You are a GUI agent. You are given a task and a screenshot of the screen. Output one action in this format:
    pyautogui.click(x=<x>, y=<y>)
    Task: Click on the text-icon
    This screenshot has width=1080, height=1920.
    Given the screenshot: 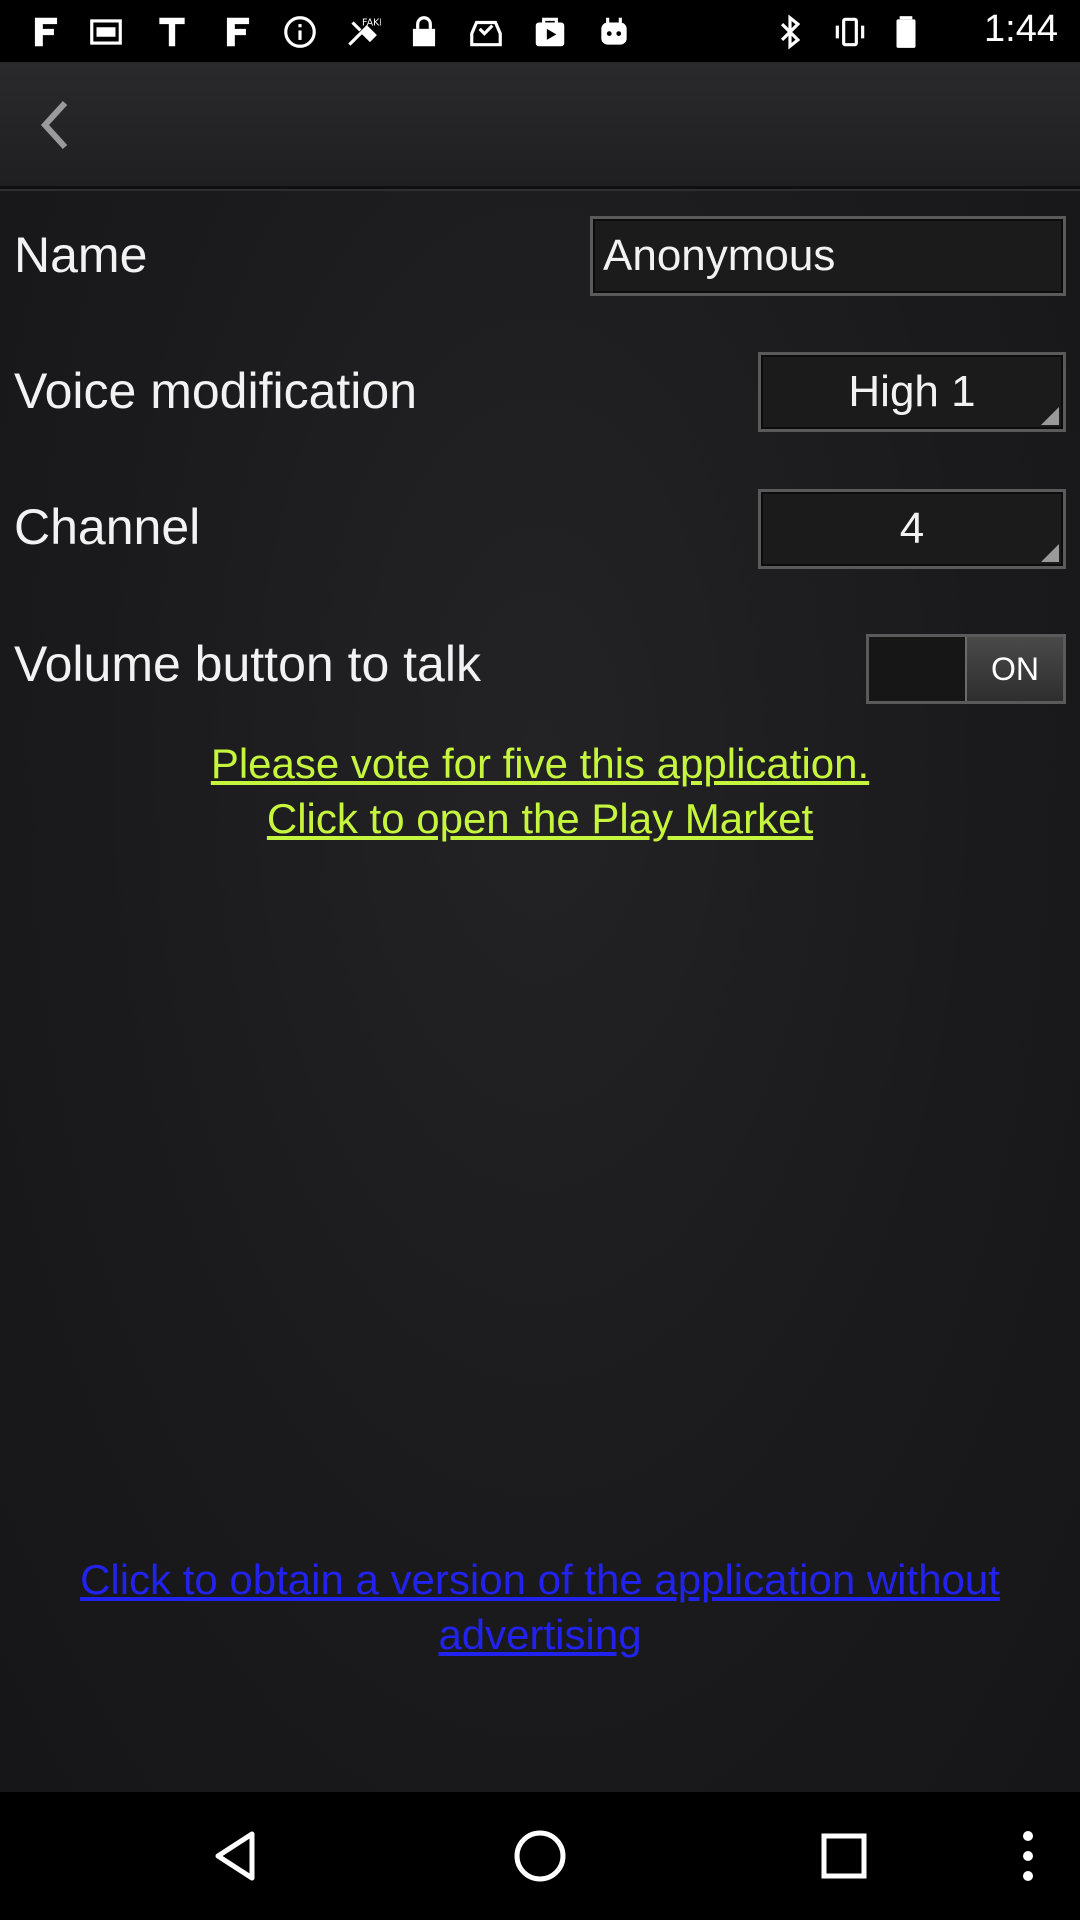 What is the action you would take?
    pyautogui.click(x=172, y=32)
    